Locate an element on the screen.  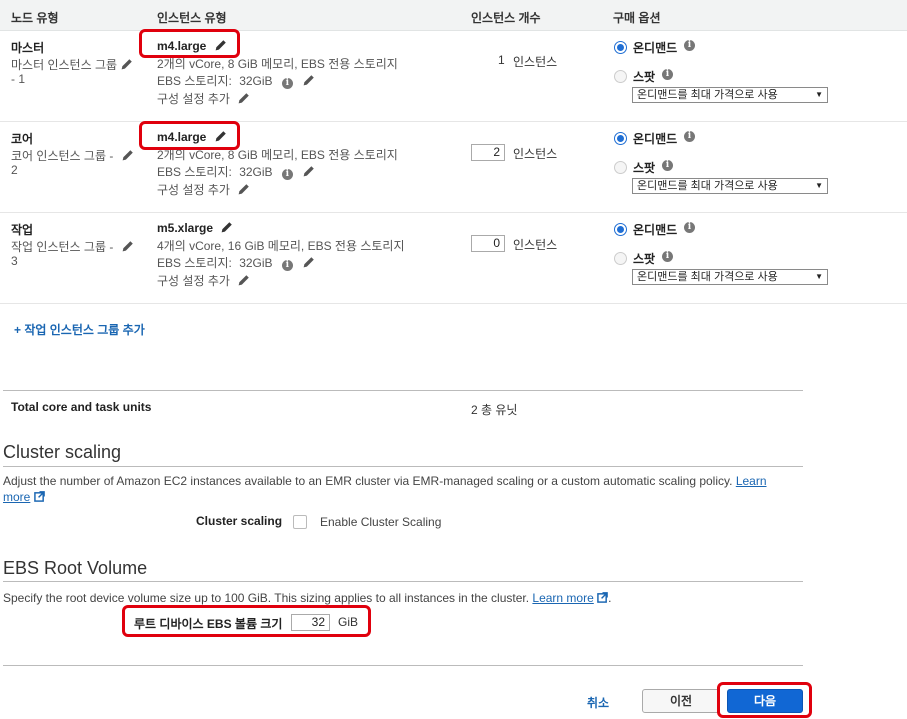
total-units-label: Total core and task units is located at coordinates (81, 407).